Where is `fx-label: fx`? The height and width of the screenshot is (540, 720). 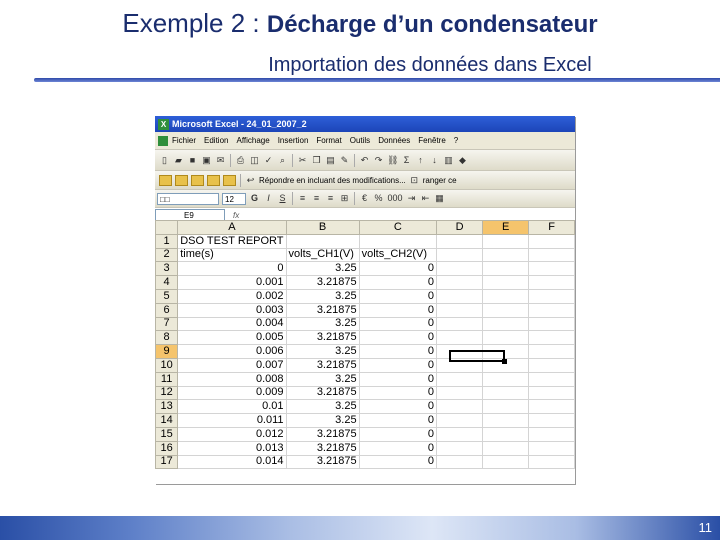
fx-label: fx is located at coordinates (236, 215).